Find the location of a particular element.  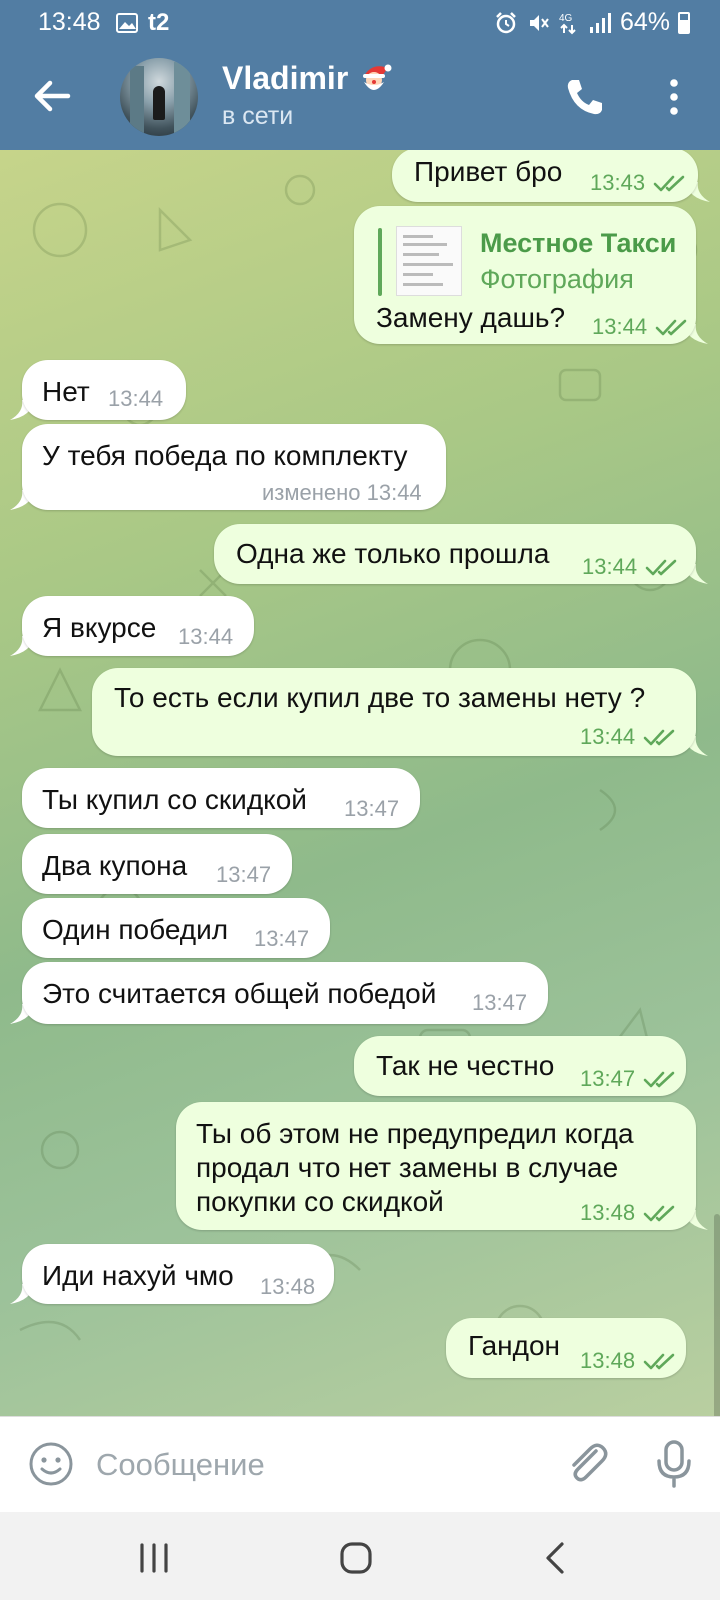

gallery-icon is located at coordinates (127, 23).